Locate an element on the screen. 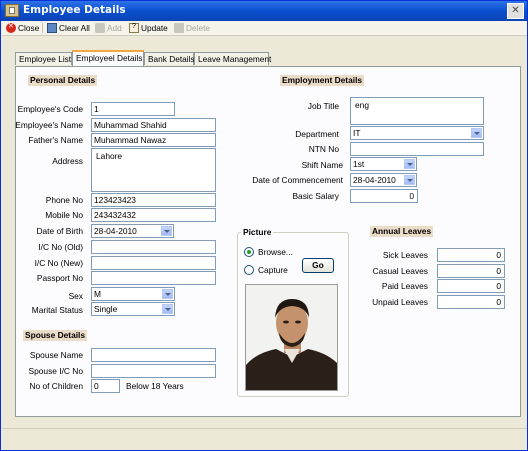  go-button: Go is located at coordinates (318, 265).